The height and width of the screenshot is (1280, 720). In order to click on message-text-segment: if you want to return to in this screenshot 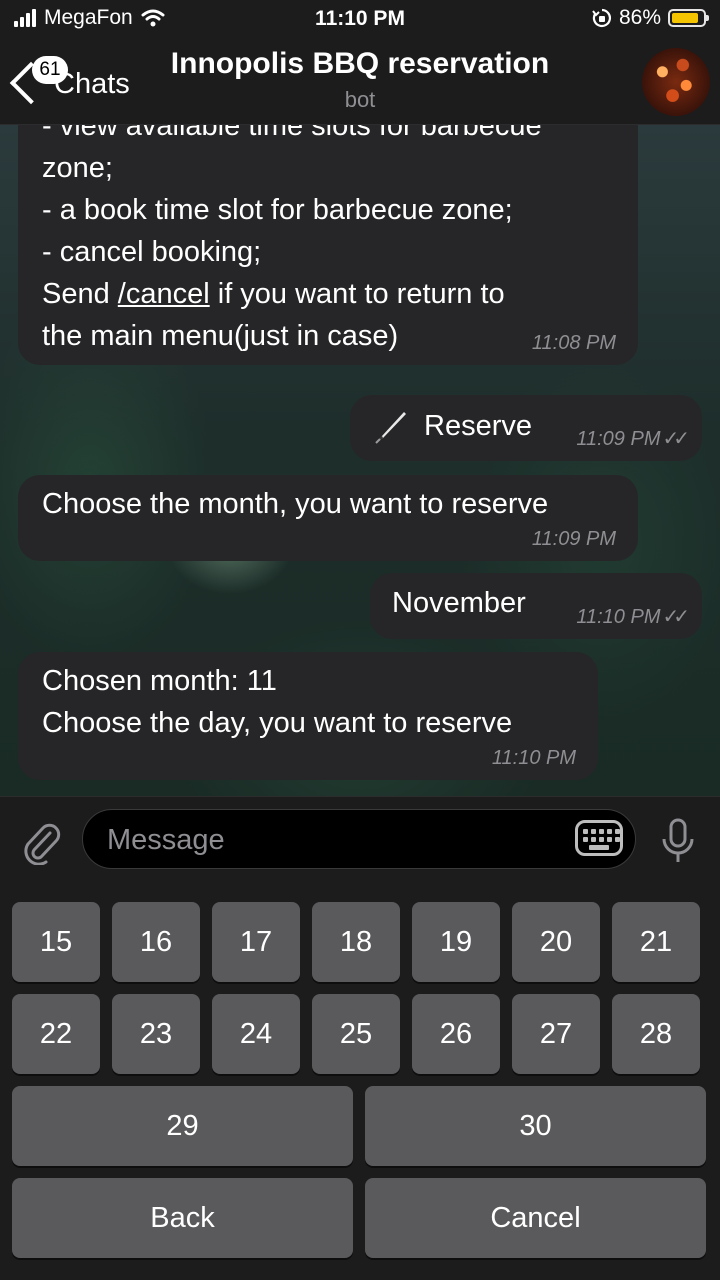, I will do `click(357, 294)`.